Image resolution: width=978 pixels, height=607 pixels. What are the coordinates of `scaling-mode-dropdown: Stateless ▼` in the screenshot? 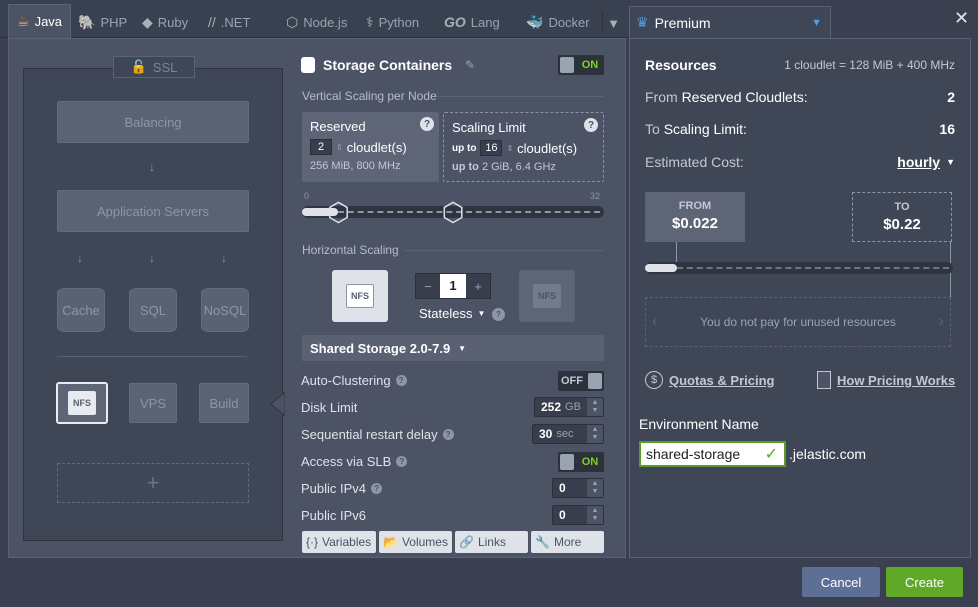 It's located at (452, 313).